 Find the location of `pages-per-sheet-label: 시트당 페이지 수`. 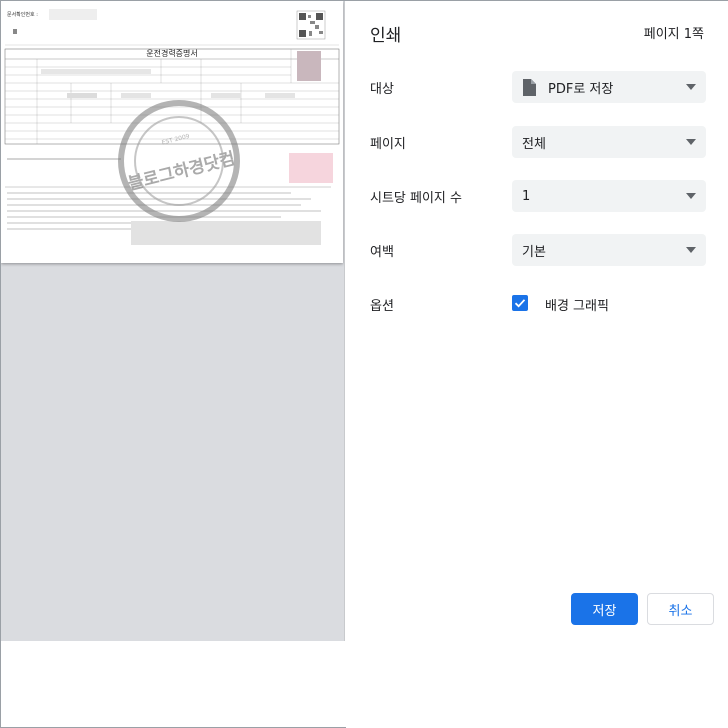

pages-per-sheet-label: 시트당 페이지 수 is located at coordinates (416, 198).